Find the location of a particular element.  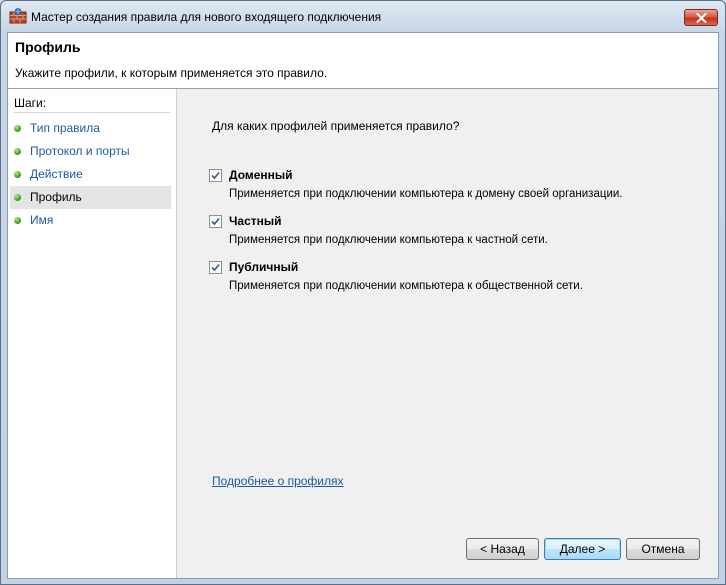

step-protocol-ports: Протокол и порты is located at coordinates (90, 151).